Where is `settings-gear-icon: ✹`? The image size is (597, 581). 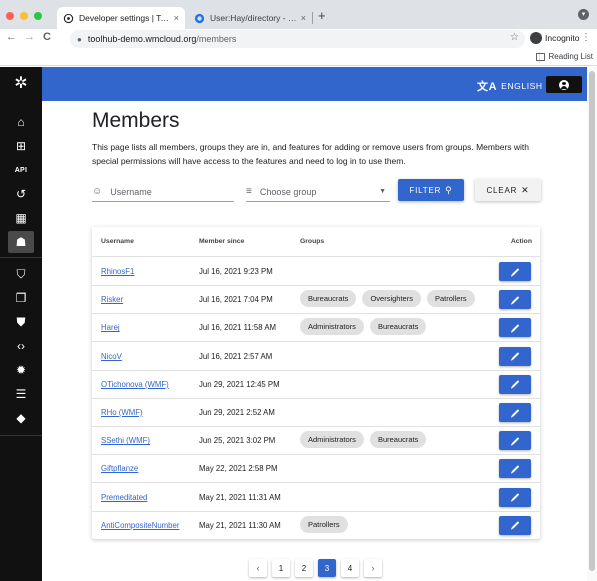
settings-gear-icon: ✹ is located at coordinates (21, 370).